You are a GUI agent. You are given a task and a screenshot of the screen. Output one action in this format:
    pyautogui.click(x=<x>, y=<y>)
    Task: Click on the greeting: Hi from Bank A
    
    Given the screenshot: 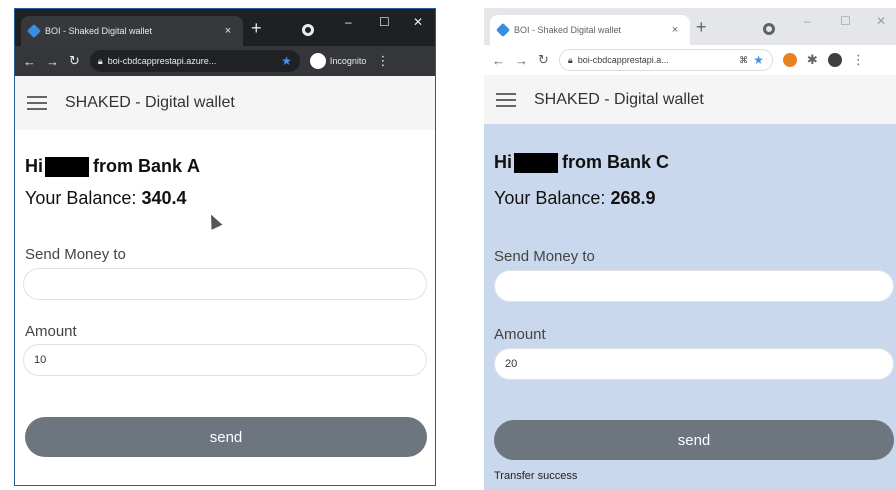 What is the action you would take?
    pyautogui.click(x=112, y=166)
    